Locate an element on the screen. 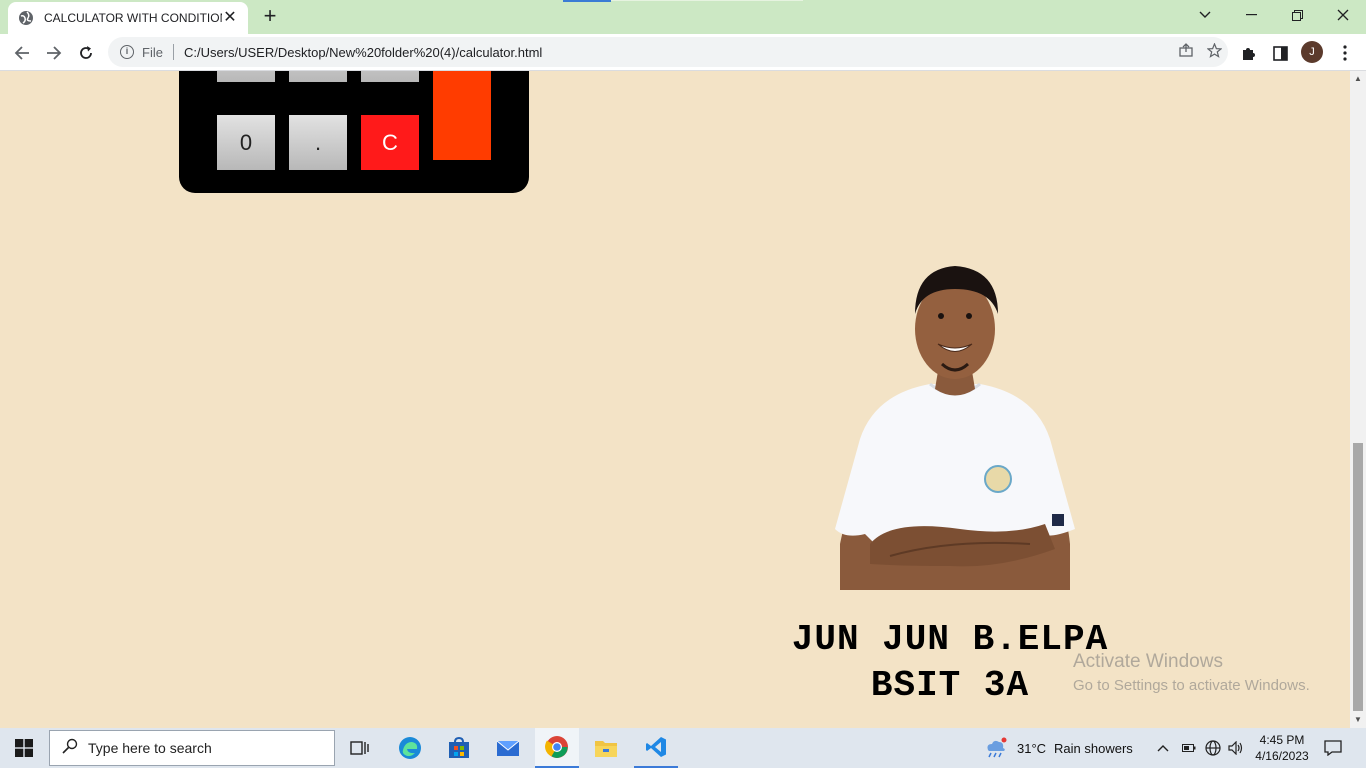  notification-icon is located at coordinates (1333, 748).